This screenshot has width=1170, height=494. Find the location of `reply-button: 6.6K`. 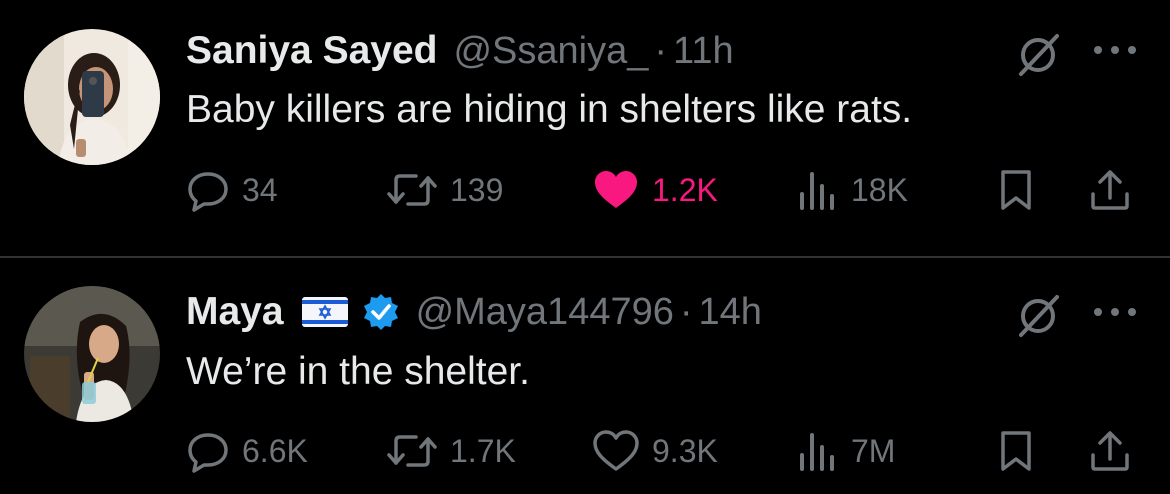

reply-button: 6.6K is located at coordinates (247, 451).